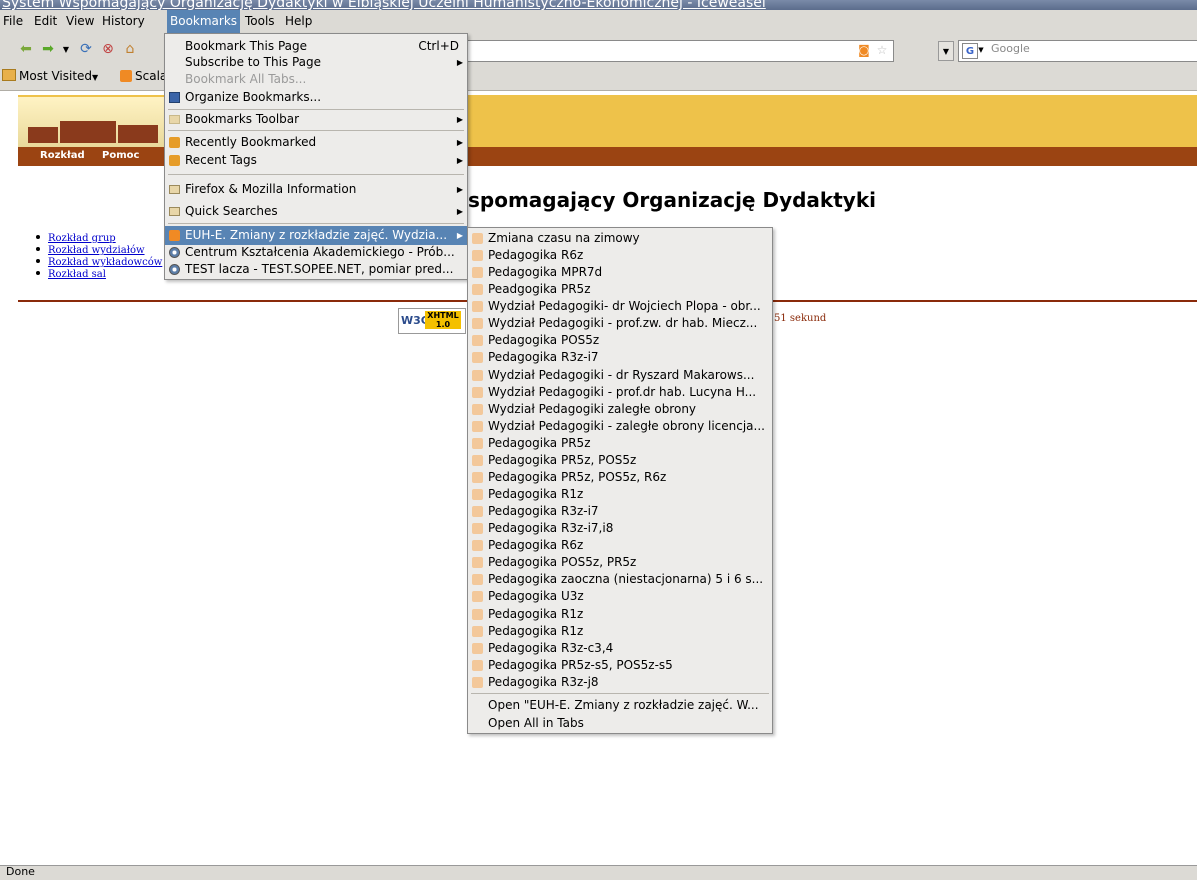 Image resolution: width=1197 pixels, height=880 pixels. I want to click on firefox-info-label: Firefox & Mozilla Information, so click(271, 189).